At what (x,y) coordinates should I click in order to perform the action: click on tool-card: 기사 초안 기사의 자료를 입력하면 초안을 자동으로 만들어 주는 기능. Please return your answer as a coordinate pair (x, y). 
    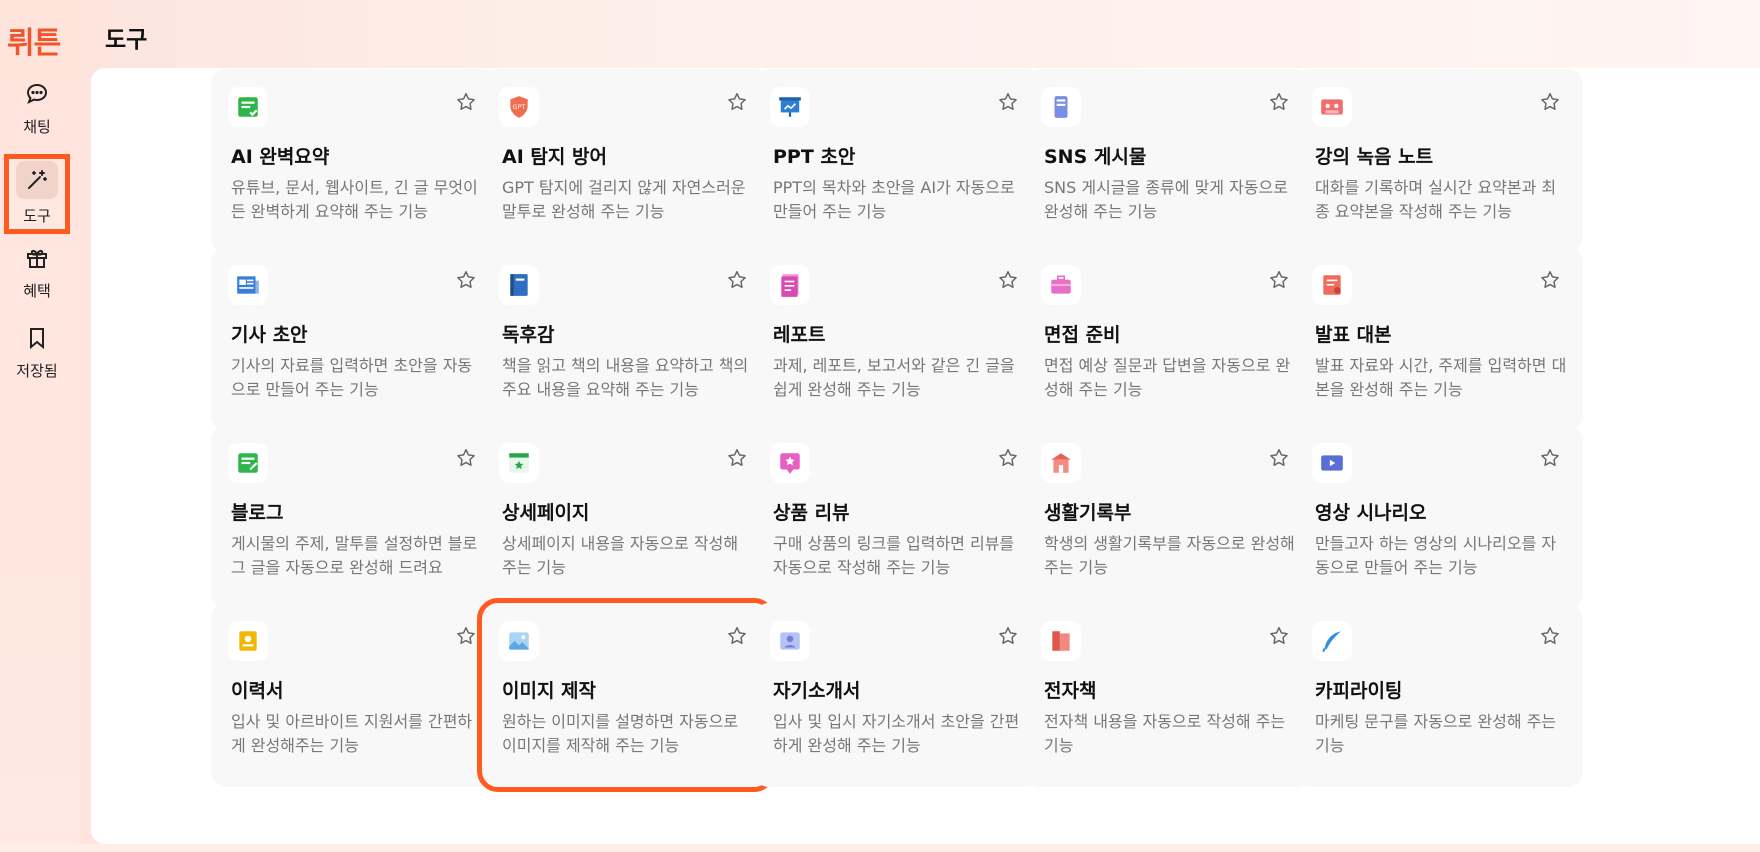
    Looking at the image, I should click on (355, 339).